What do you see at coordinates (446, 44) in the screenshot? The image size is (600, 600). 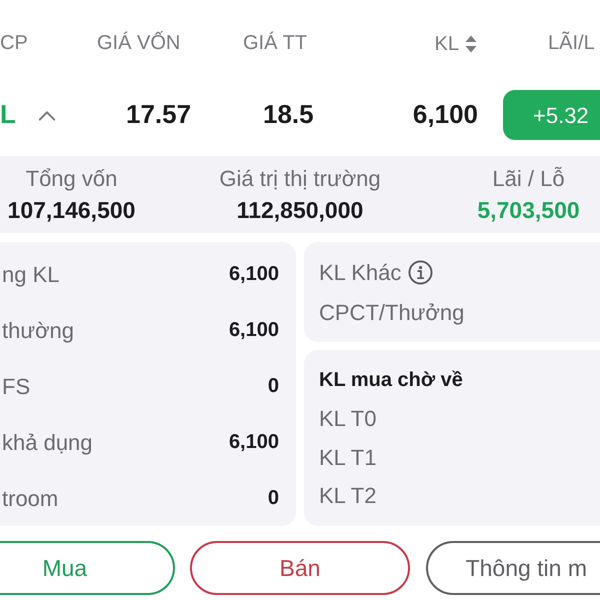 I see `column-header: KL` at bounding box center [446, 44].